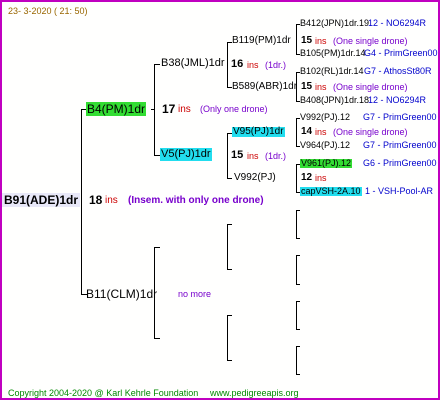 The image size is (440, 400). Describe the element at coordinates (399, 191) in the screenshot. I see `gen4-capvsh-tail: 1 - VSH-Pool-AR` at that location.